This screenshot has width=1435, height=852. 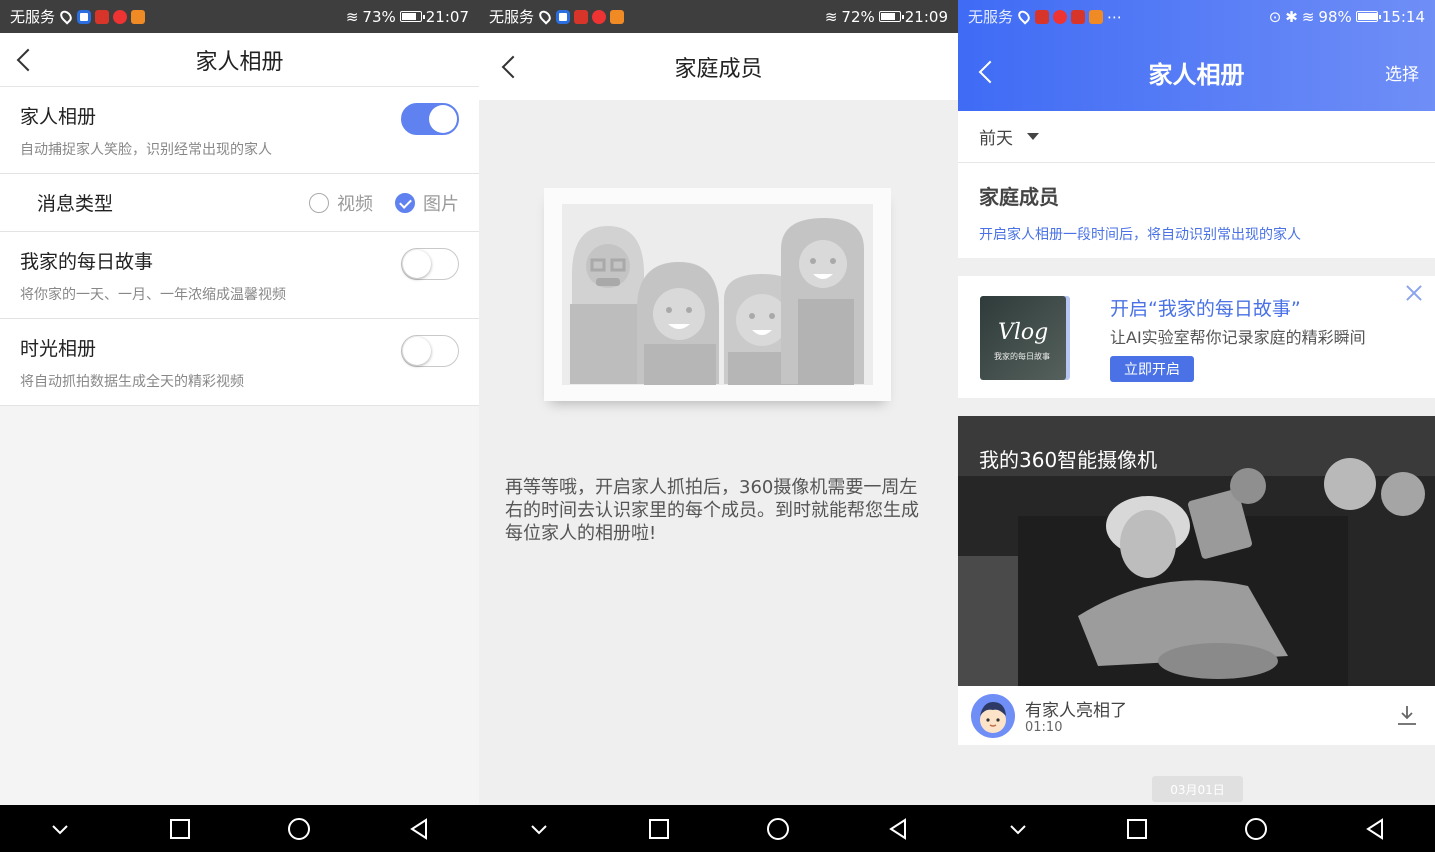 What do you see at coordinates (1115, 16) in the screenshot?
I see `more-notifications-icon: ⋯` at bounding box center [1115, 16].